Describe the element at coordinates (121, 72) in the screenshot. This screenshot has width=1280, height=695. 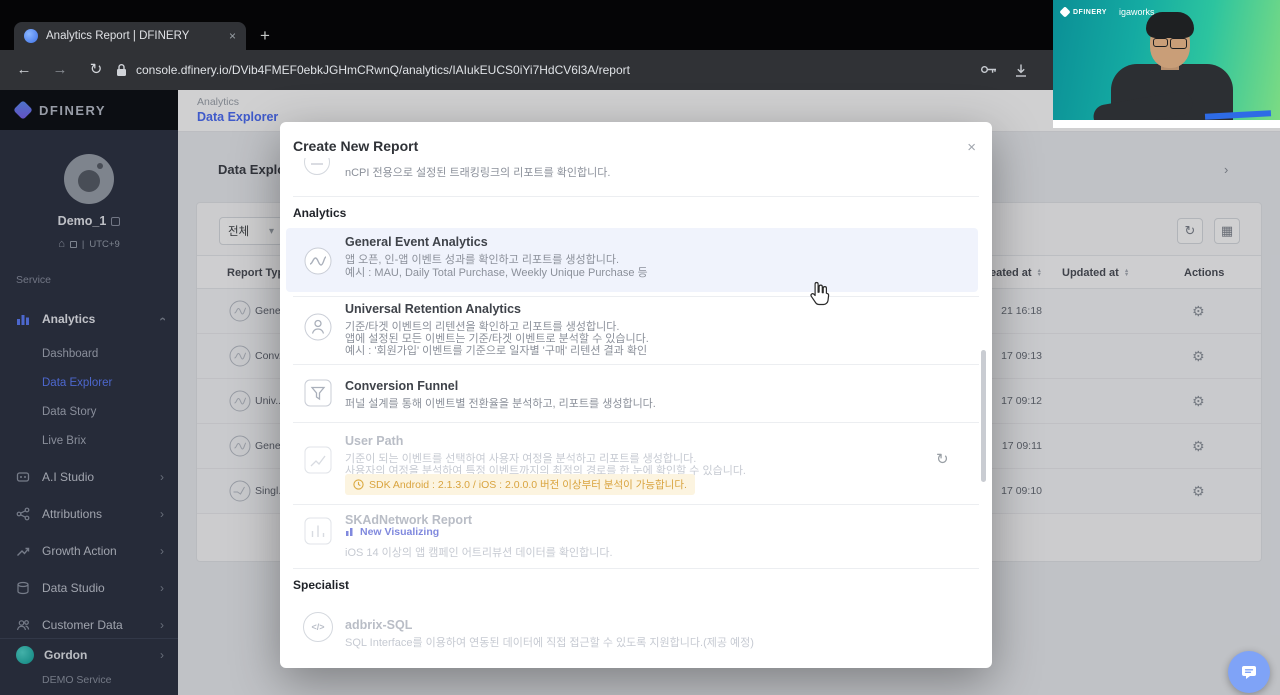
I see `lock-icon` at that location.